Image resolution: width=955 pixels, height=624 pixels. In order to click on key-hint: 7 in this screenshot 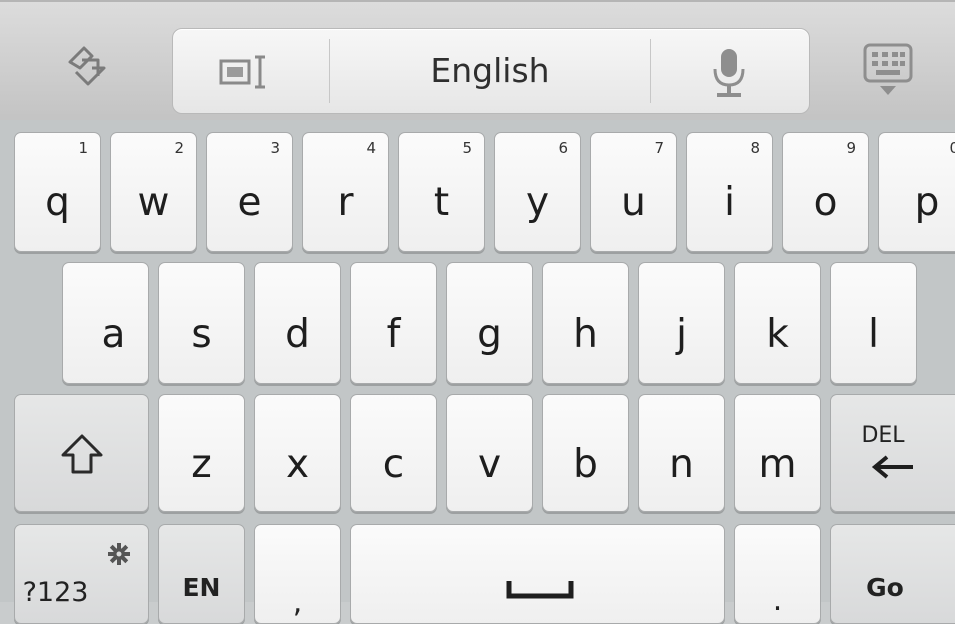, I will do `click(659, 148)`.